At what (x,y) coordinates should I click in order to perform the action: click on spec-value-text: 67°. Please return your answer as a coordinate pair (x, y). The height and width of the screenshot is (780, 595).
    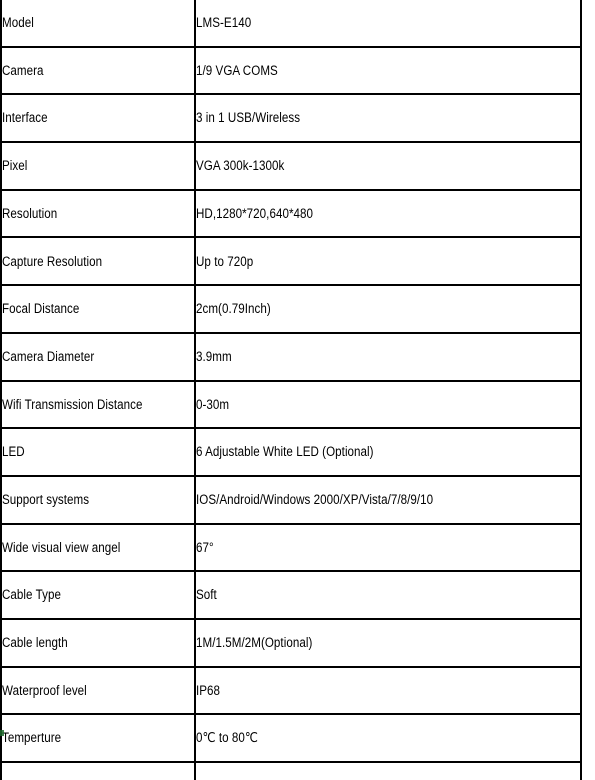
    Looking at the image, I should click on (205, 547).